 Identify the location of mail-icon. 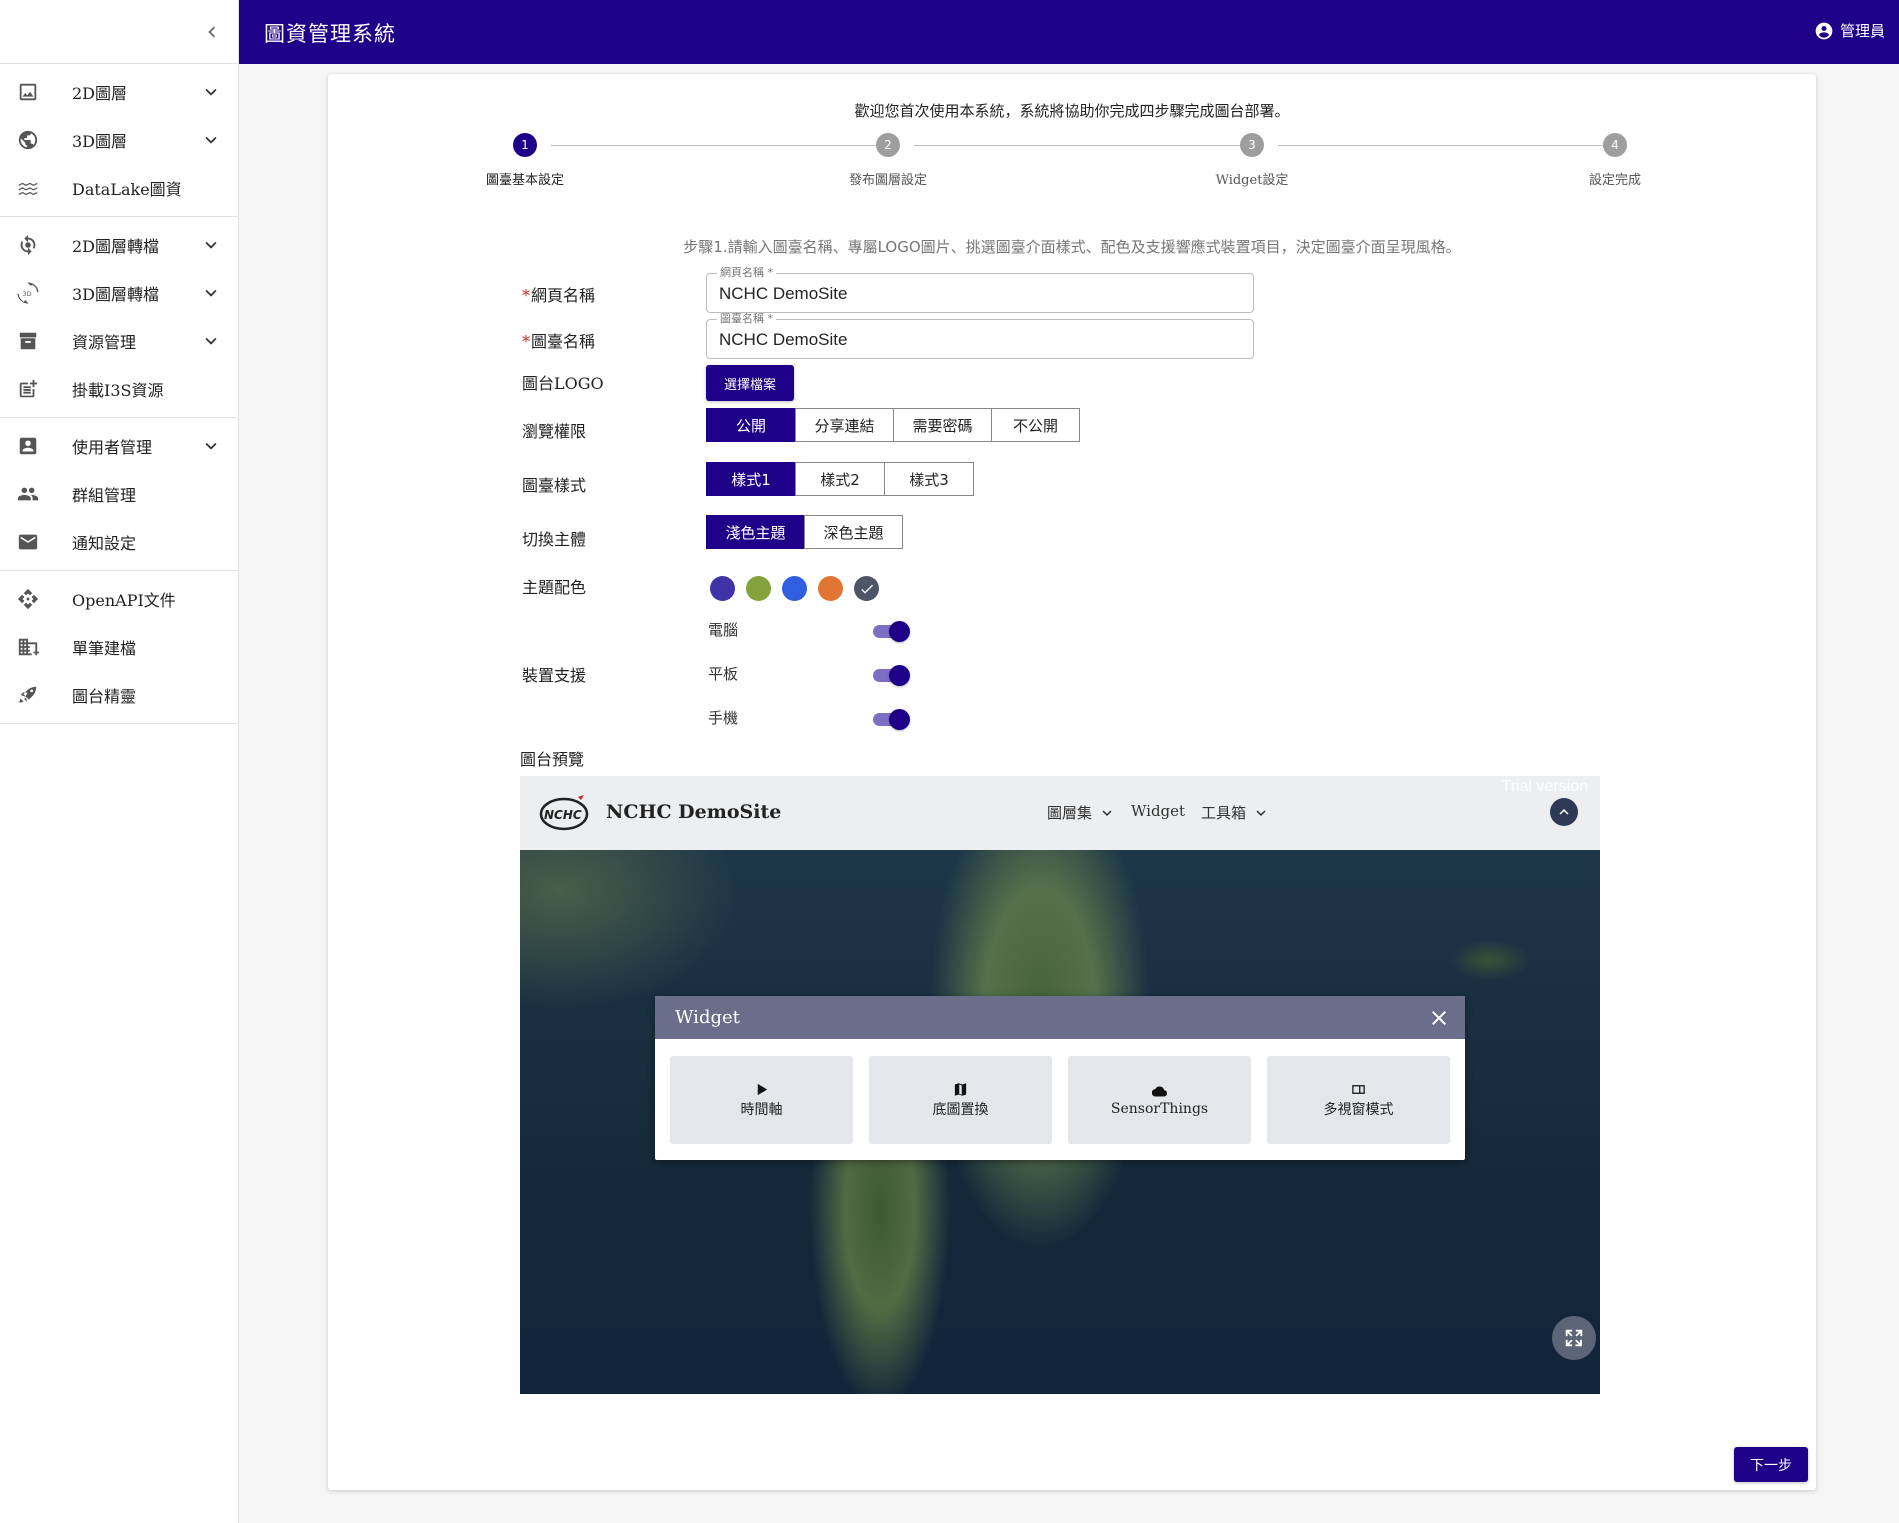
(28, 542).